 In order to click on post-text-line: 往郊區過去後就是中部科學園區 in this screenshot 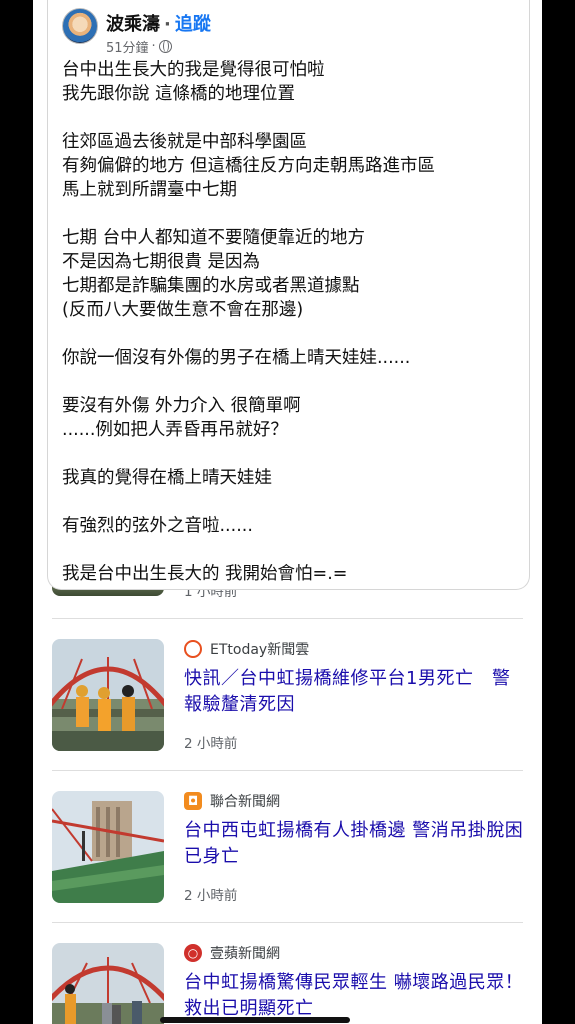, I will do `click(184, 142)`.